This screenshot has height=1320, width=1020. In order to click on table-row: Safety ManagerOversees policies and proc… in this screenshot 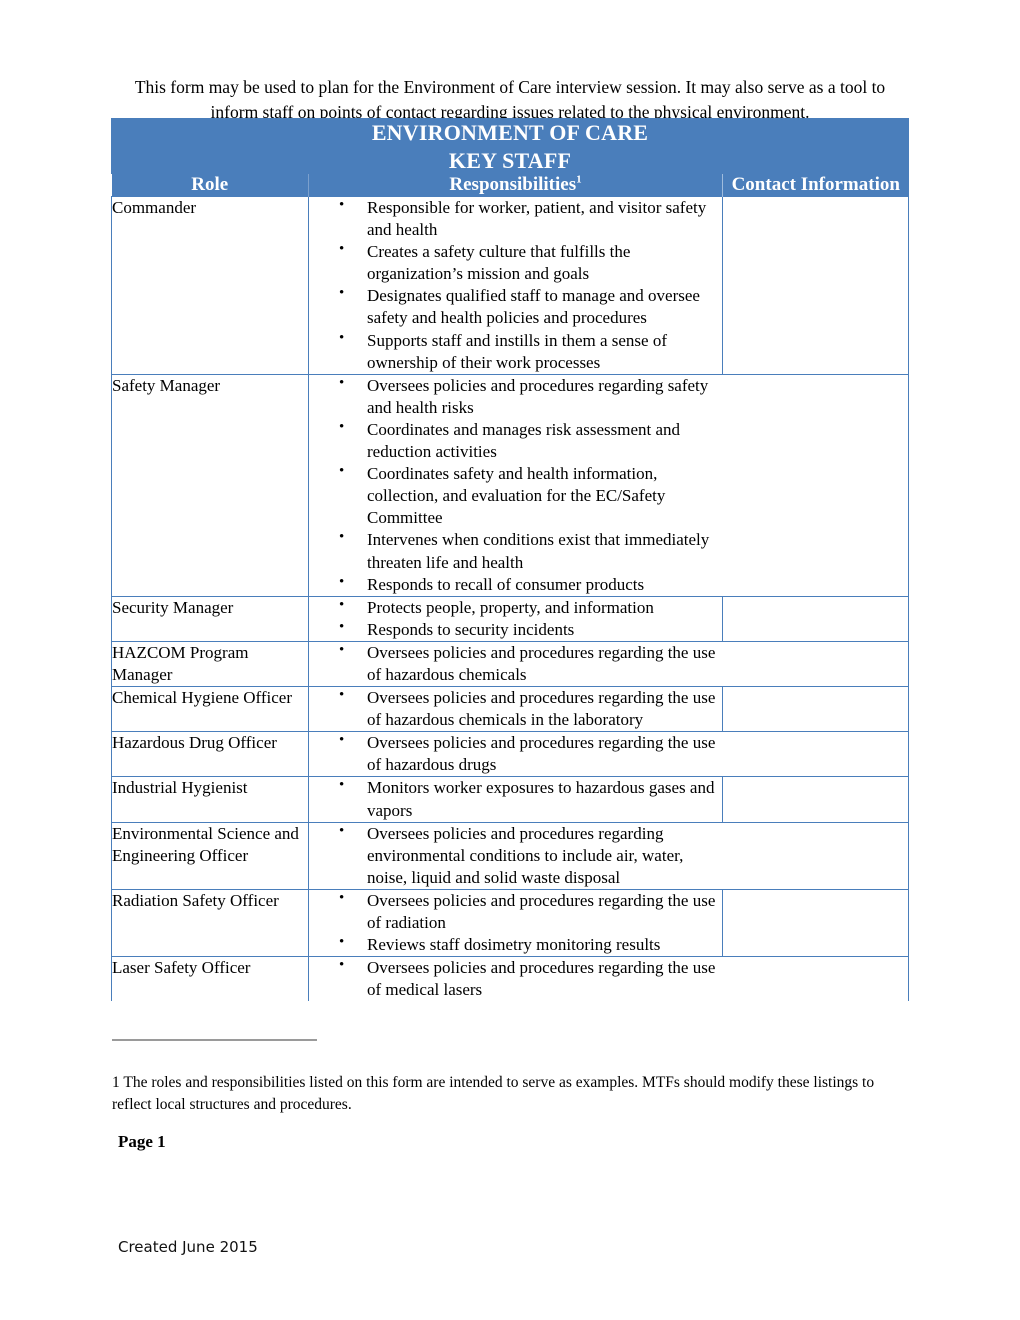, I will do `click(510, 485)`.